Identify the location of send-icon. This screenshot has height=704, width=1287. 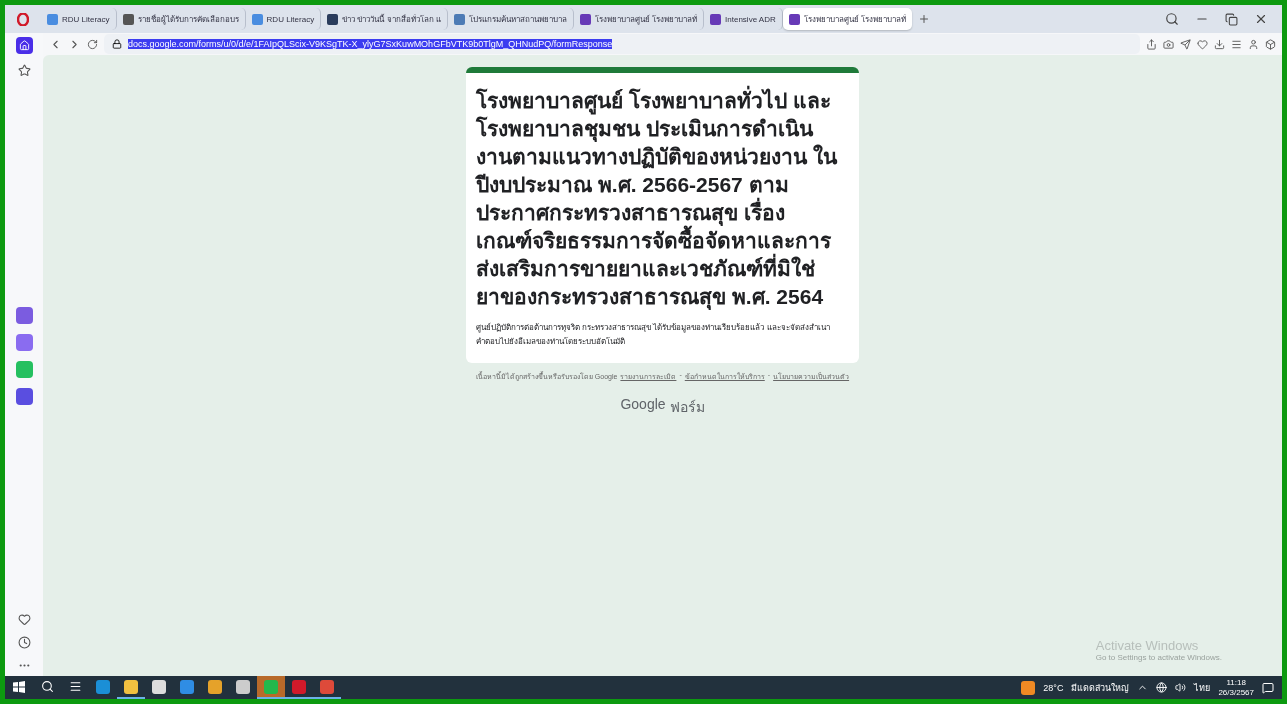
(1185, 44).